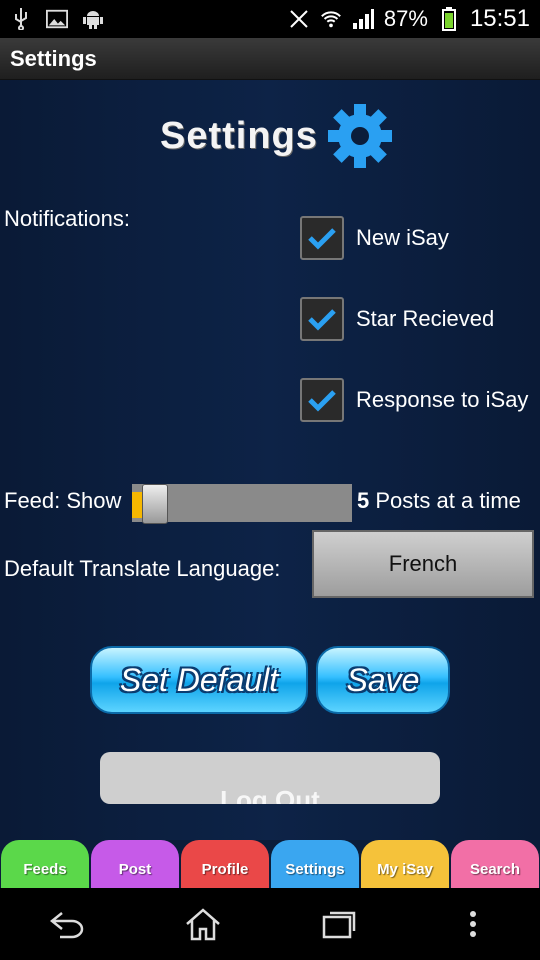 The image size is (540, 960). What do you see at coordinates (331, 19) in the screenshot?
I see `wifi-icon` at bounding box center [331, 19].